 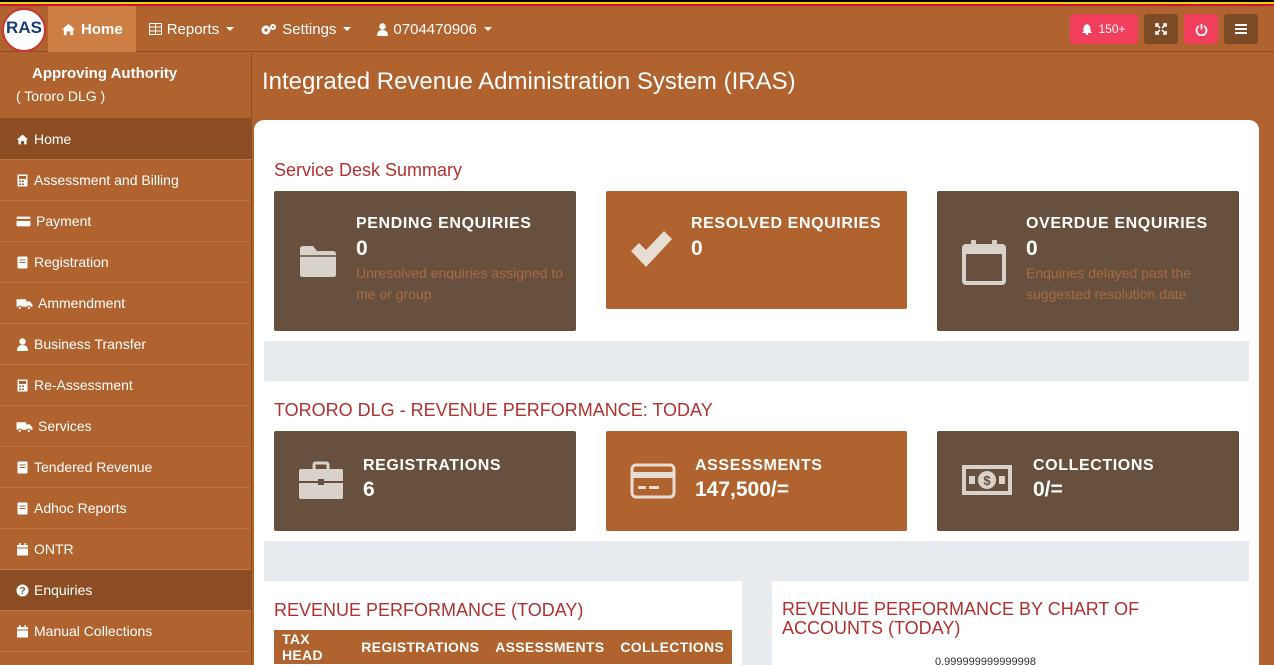 I want to click on bell-icon, so click(x=1087, y=29).